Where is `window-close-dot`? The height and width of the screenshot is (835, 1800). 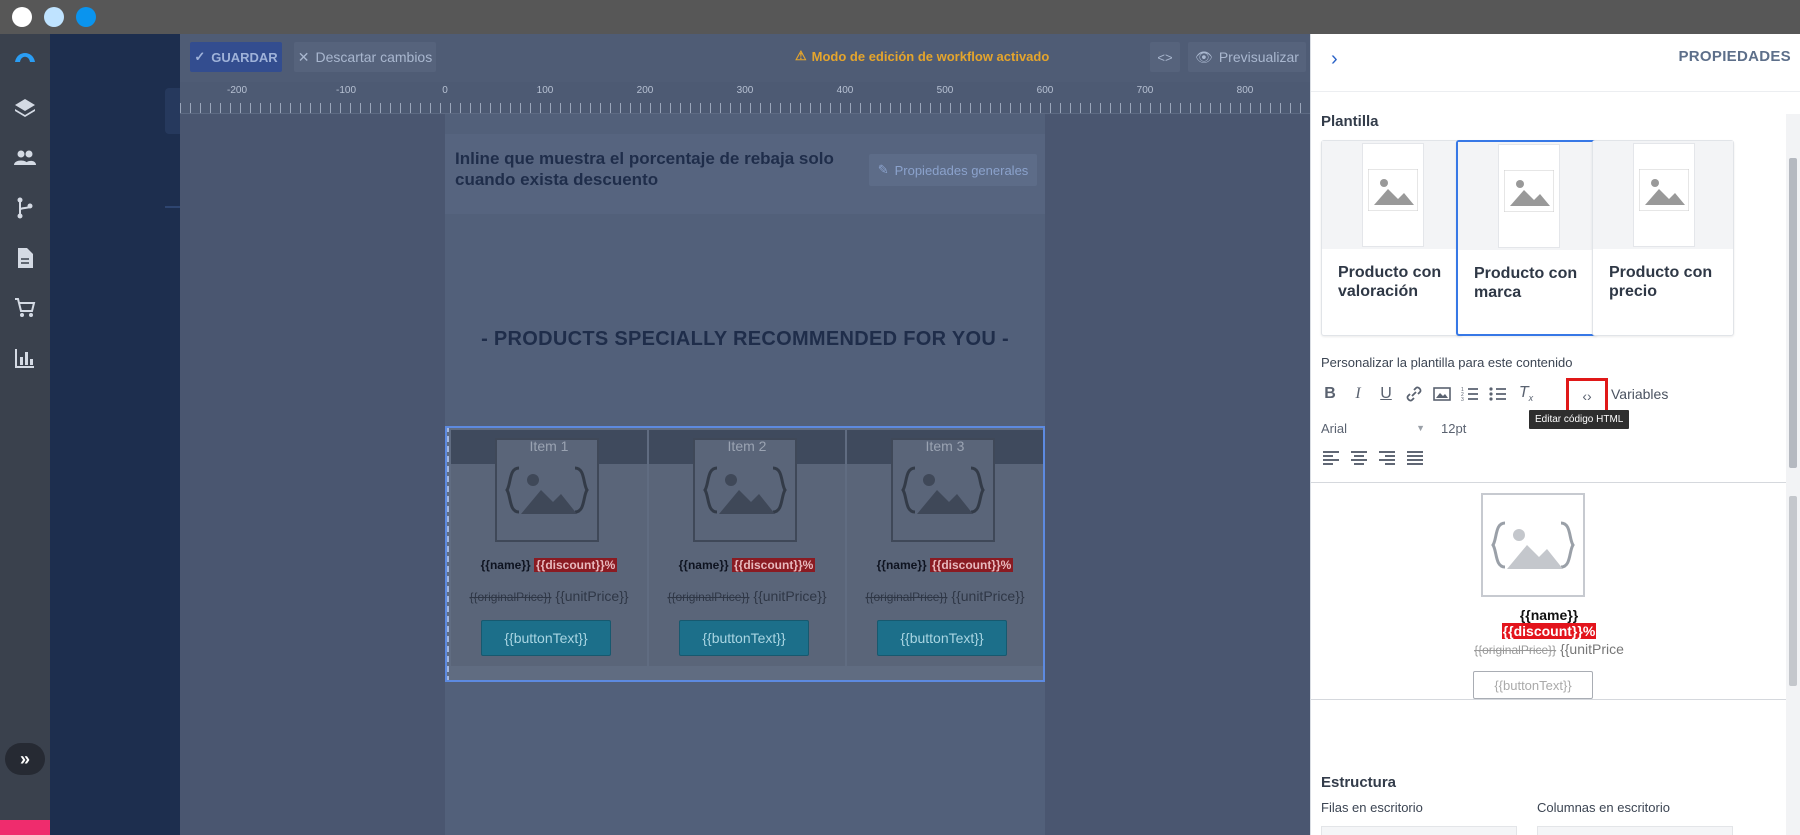 window-close-dot is located at coordinates (22, 17).